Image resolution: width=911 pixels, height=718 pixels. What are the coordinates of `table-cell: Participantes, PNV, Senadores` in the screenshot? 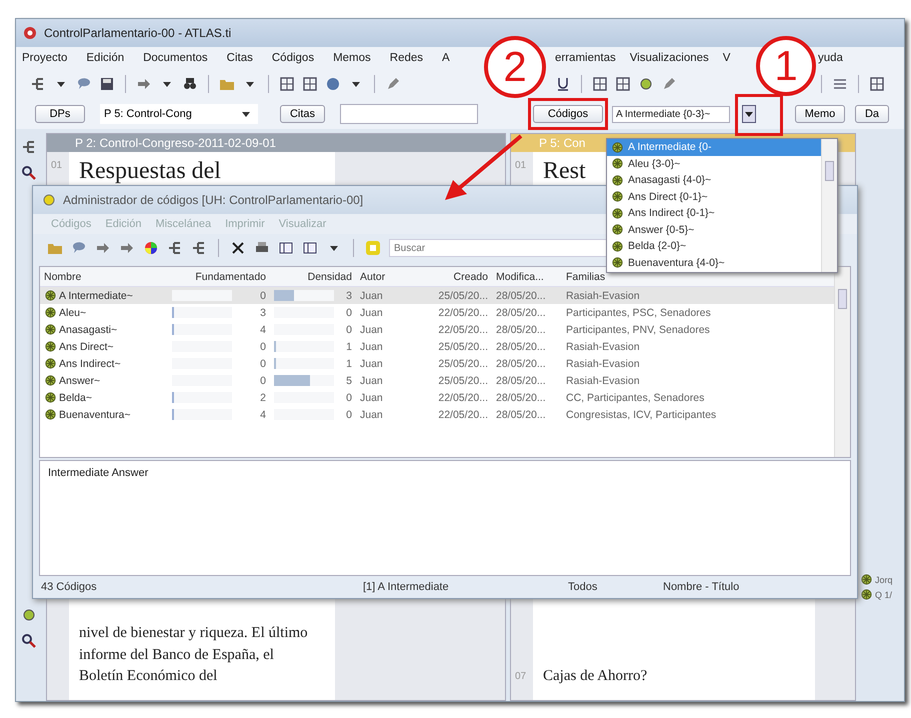 It's located at (638, 330).